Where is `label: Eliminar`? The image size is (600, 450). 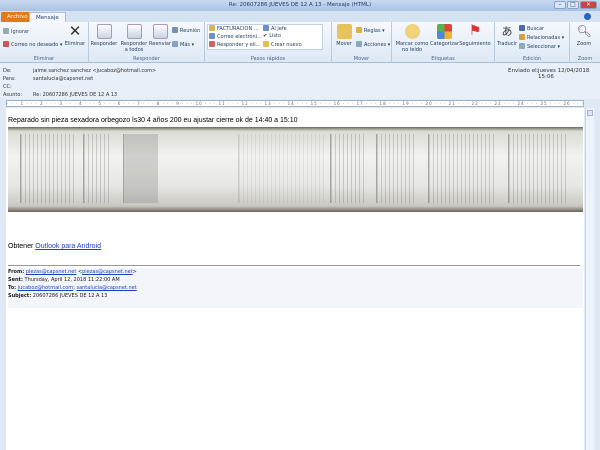 label: Eliminar is located at coordinates (75, 44).